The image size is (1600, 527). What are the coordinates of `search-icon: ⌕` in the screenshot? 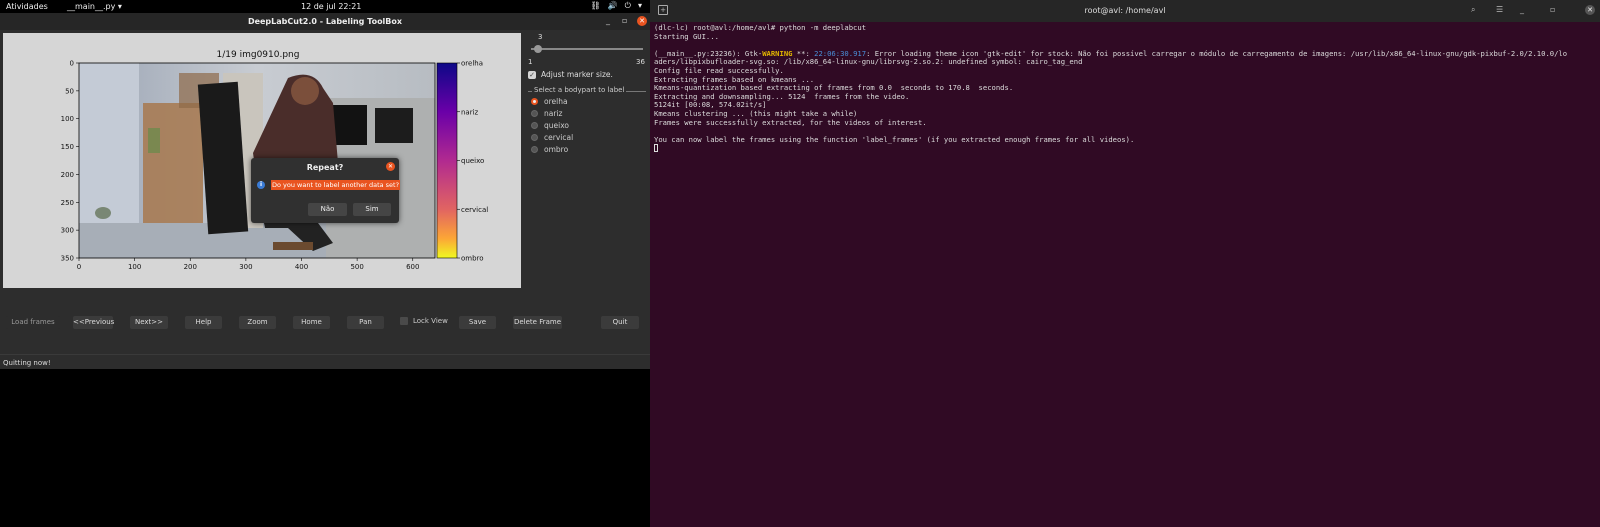 It's located at (1473, 10).